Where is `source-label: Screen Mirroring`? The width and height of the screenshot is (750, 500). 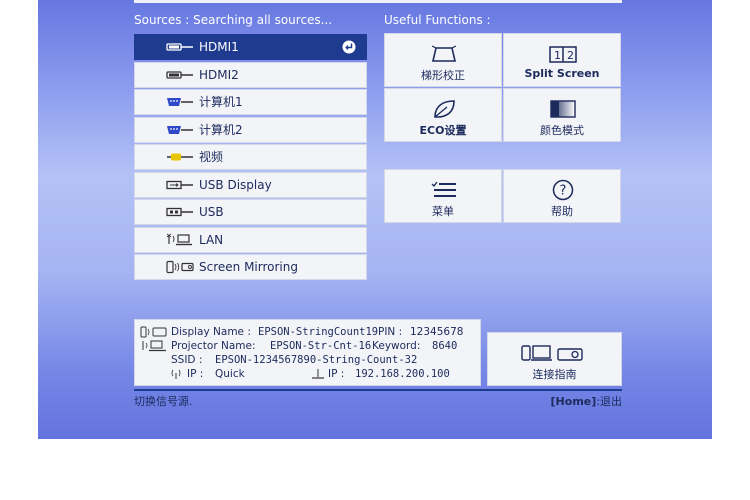
source-label: Screen Mirroring is located at coordinates (248, 267).